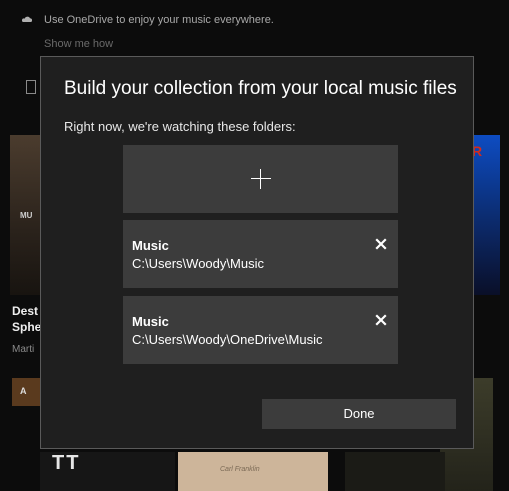  Describe the element at coordinates (78, 44) in the screenshot. I see `show-me-how-link: Show me how` at that location.